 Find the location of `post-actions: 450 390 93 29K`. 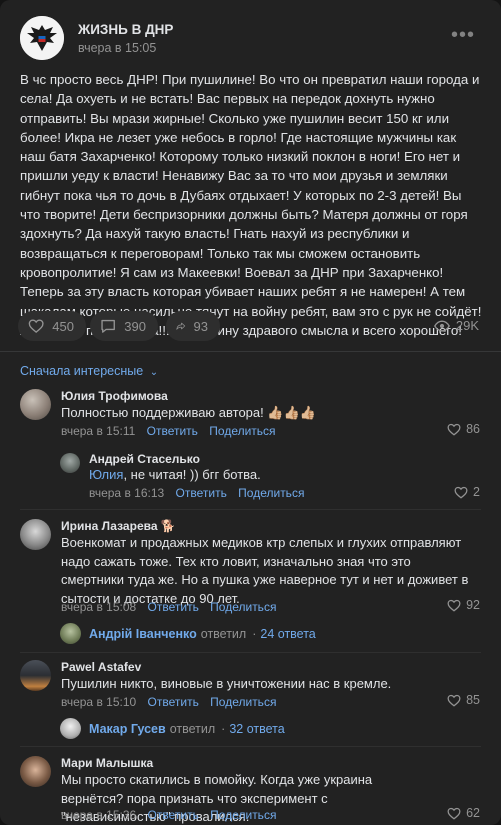

post-actions: 450 390 93 29K is located at coordinates (250, 327).